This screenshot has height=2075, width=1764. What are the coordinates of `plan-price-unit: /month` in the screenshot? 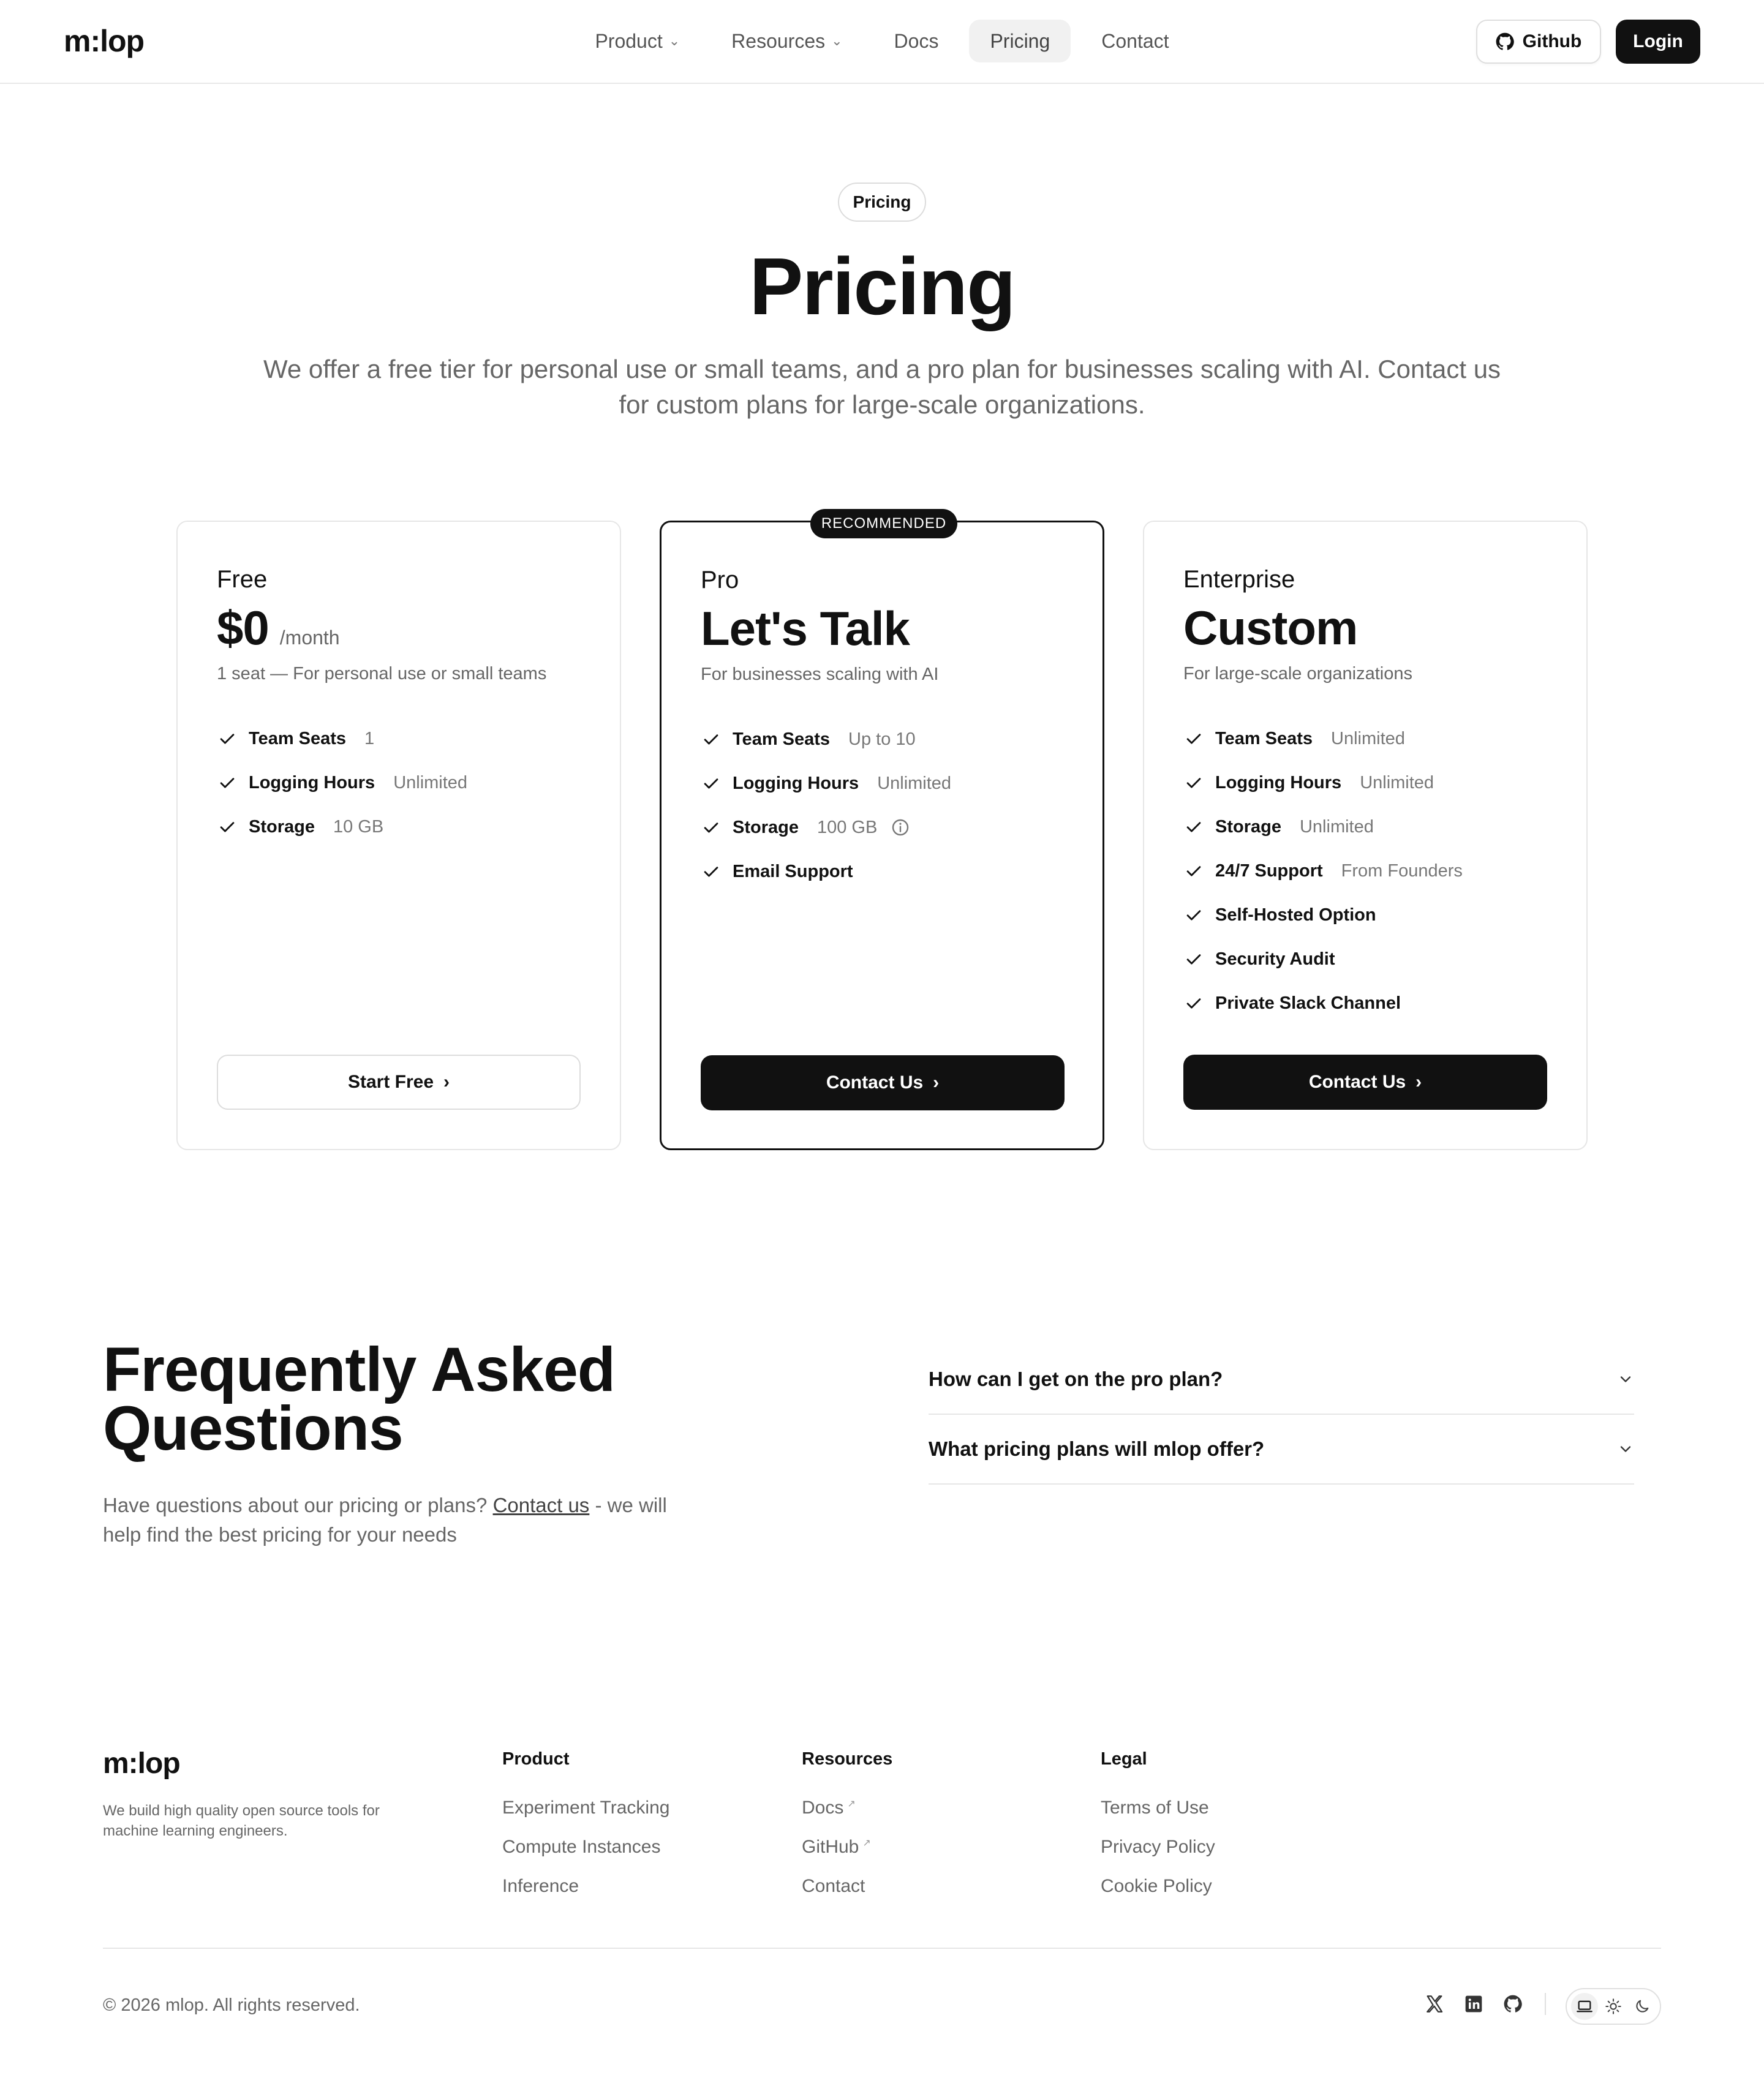 It's located at (309, 638).